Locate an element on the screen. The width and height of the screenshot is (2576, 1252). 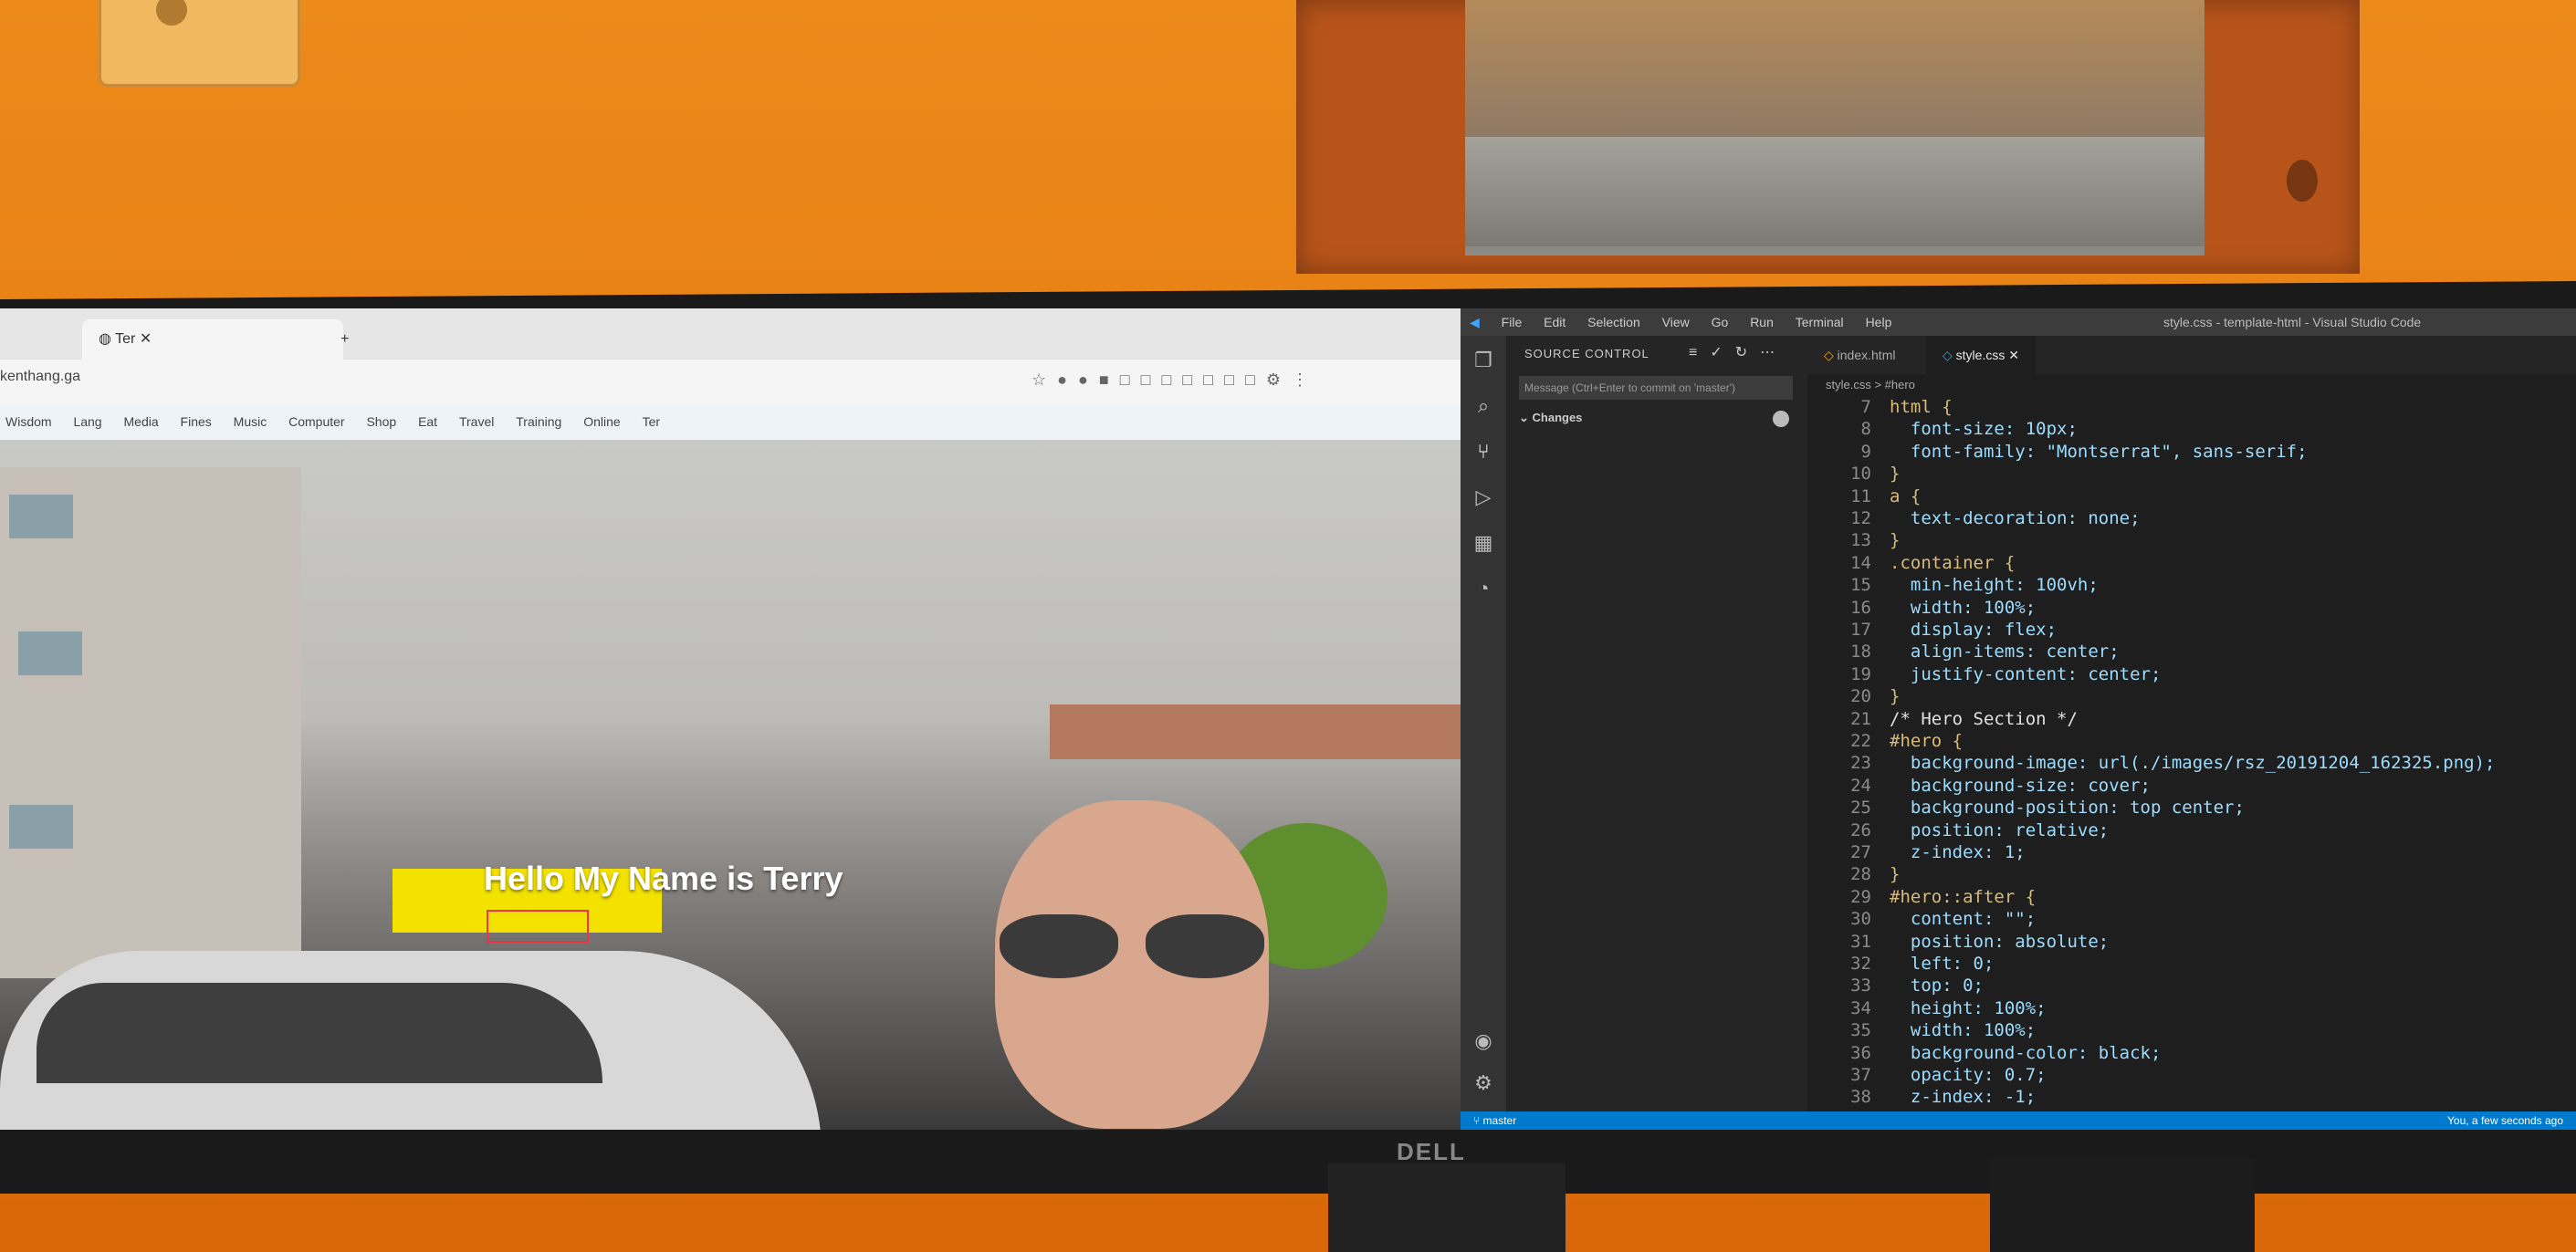
tab-index-html: ◇ index.html is located at coordinates (1859, 355).